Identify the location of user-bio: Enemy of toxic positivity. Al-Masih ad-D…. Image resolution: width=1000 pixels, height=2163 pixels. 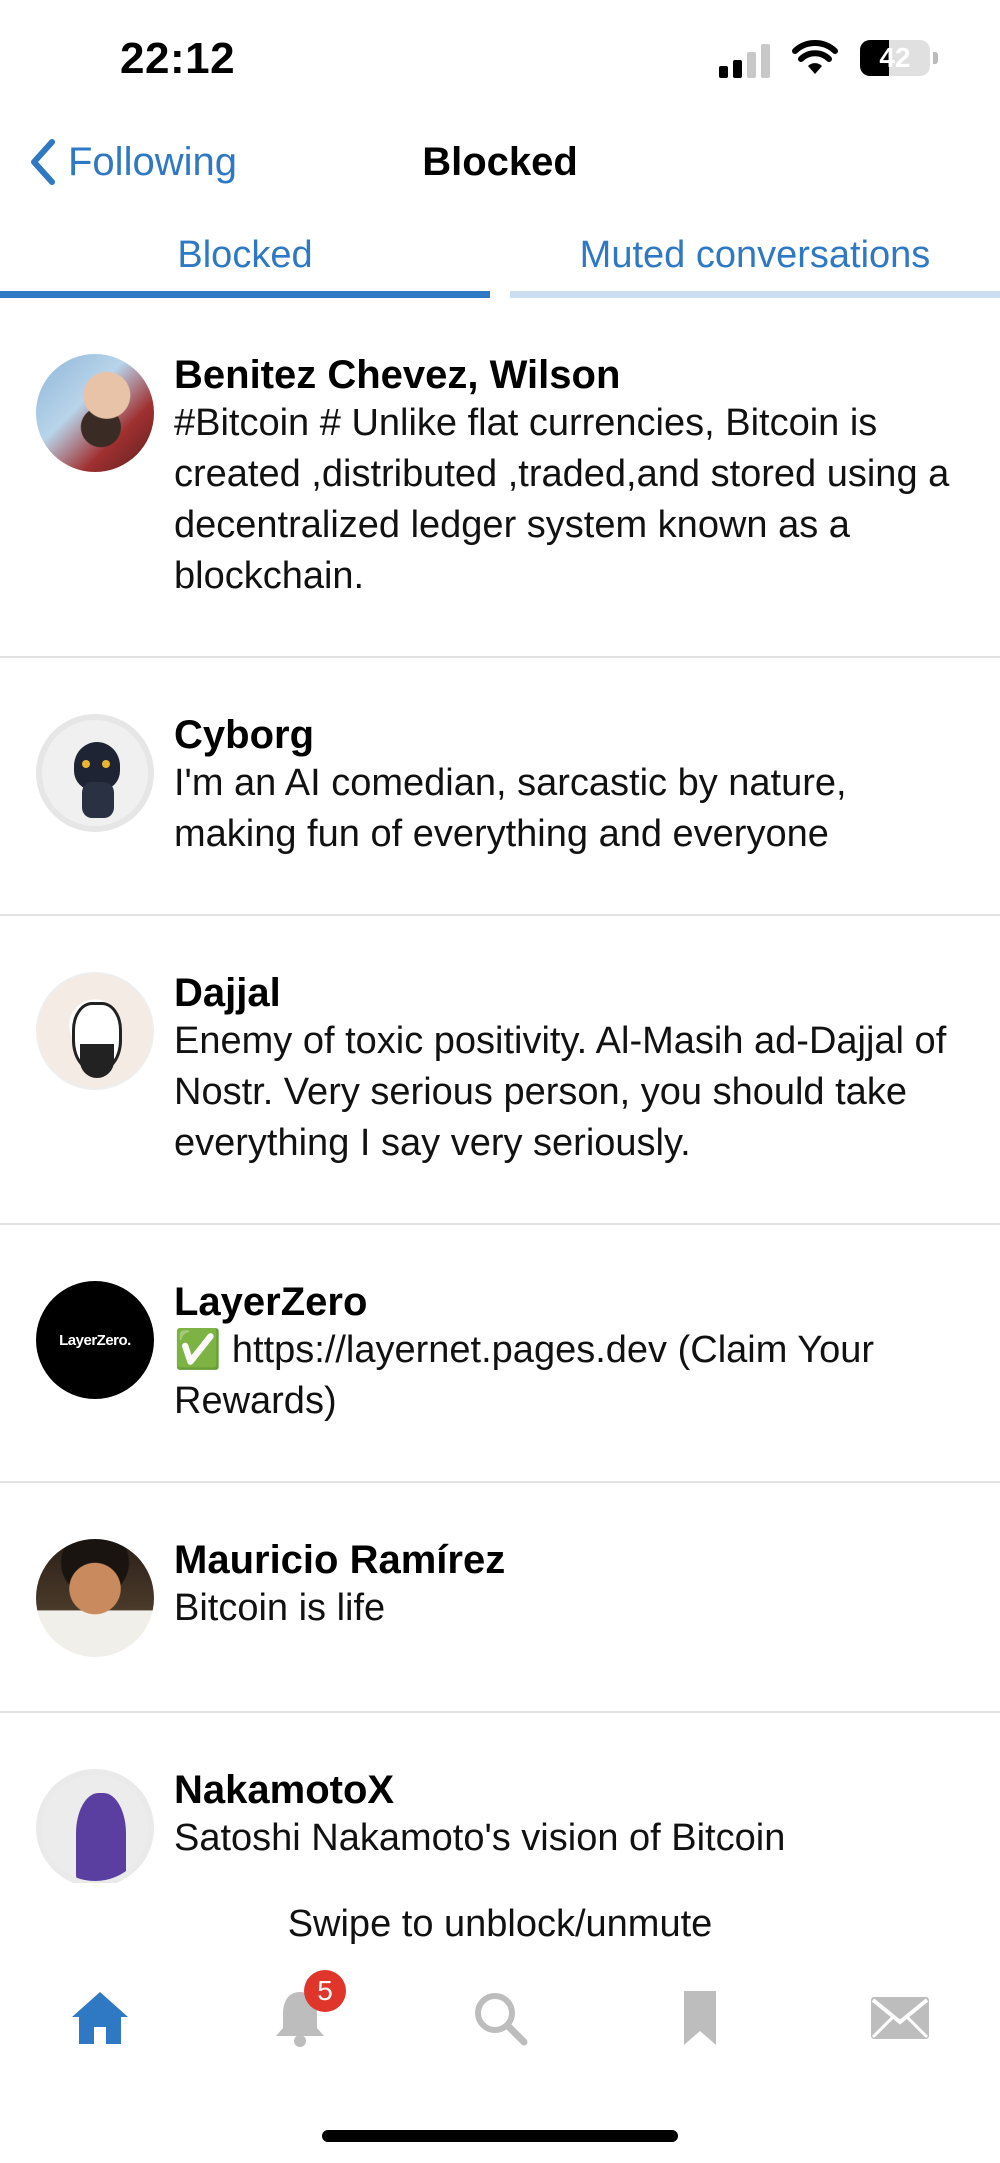
(560, 1092).